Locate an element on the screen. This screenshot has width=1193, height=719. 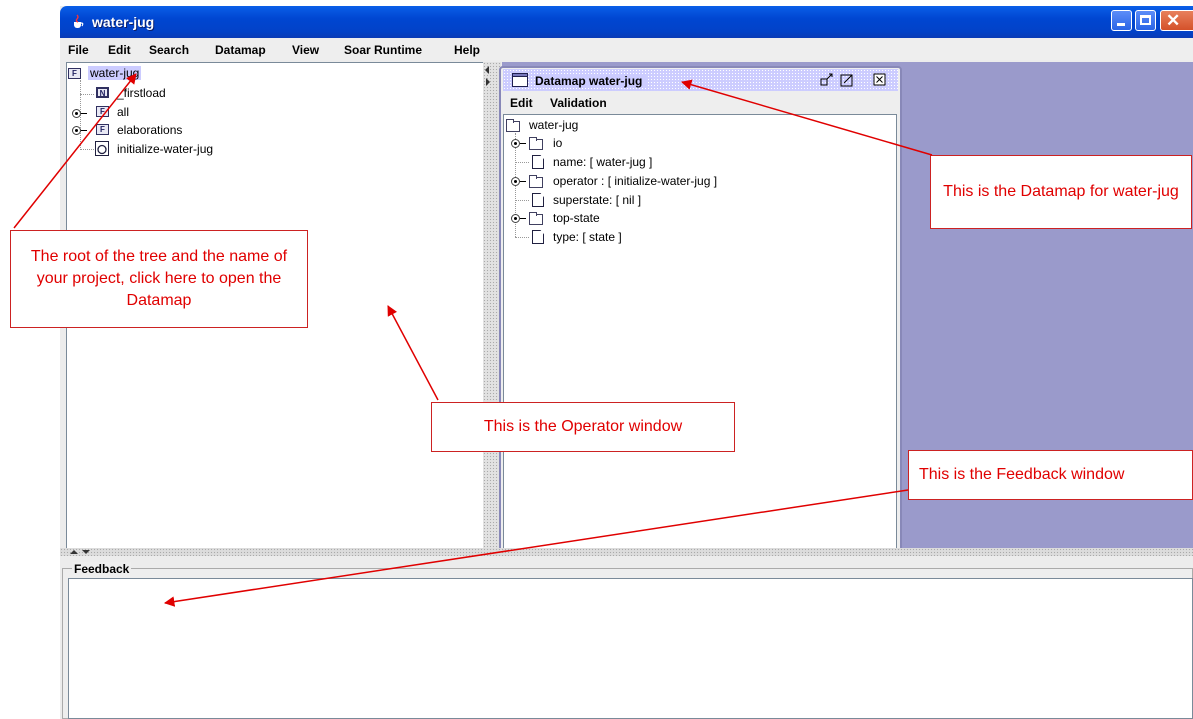
arrow-operator is located at coordinates (413, 353).